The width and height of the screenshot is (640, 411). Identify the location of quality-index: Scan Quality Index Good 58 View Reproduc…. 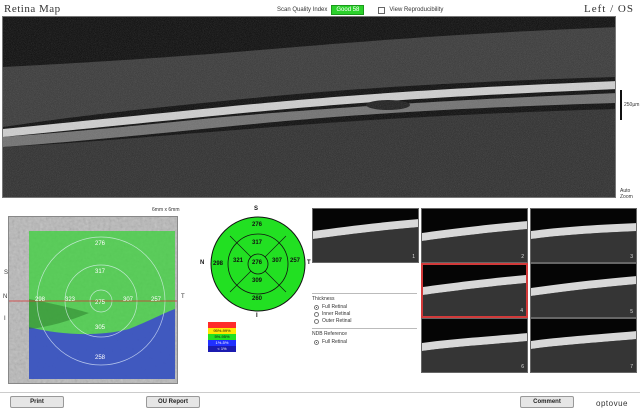
(360, 10).